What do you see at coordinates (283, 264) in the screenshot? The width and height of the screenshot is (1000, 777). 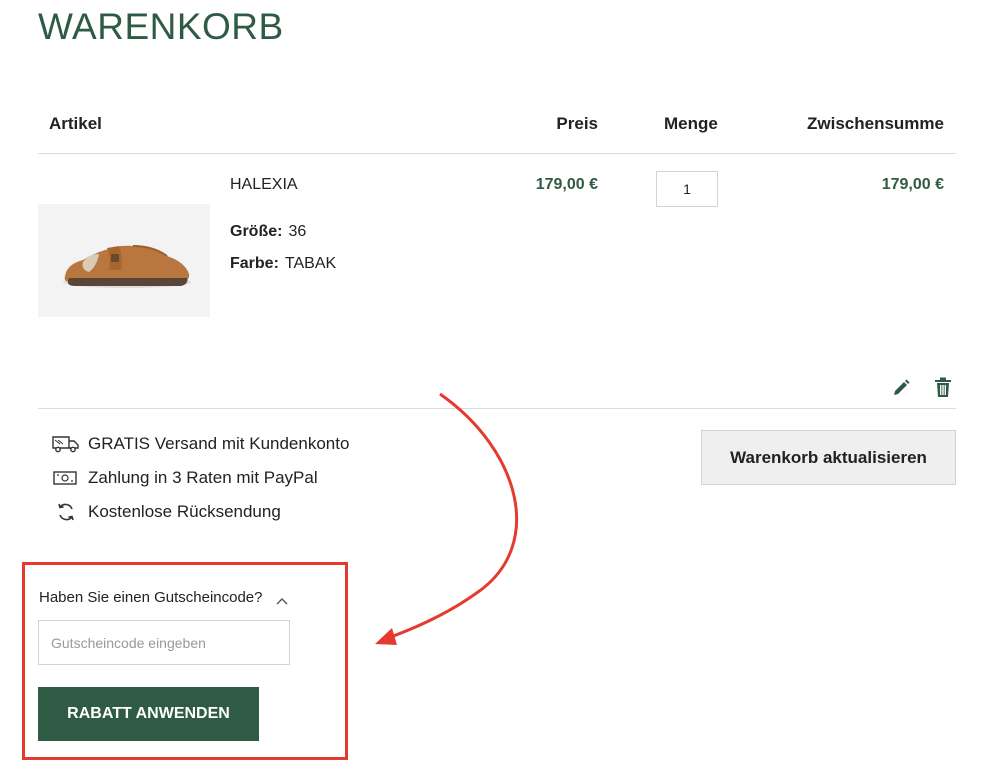 I see `product-color: Farbe: TABAK` at bounding box center [283, 264].